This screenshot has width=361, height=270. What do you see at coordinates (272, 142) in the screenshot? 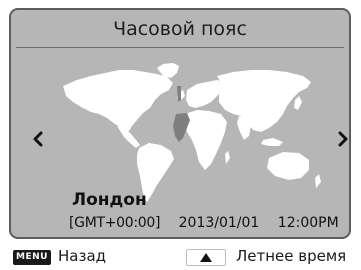
I see `indonesia-landmass` at bounding box center [272, 142].